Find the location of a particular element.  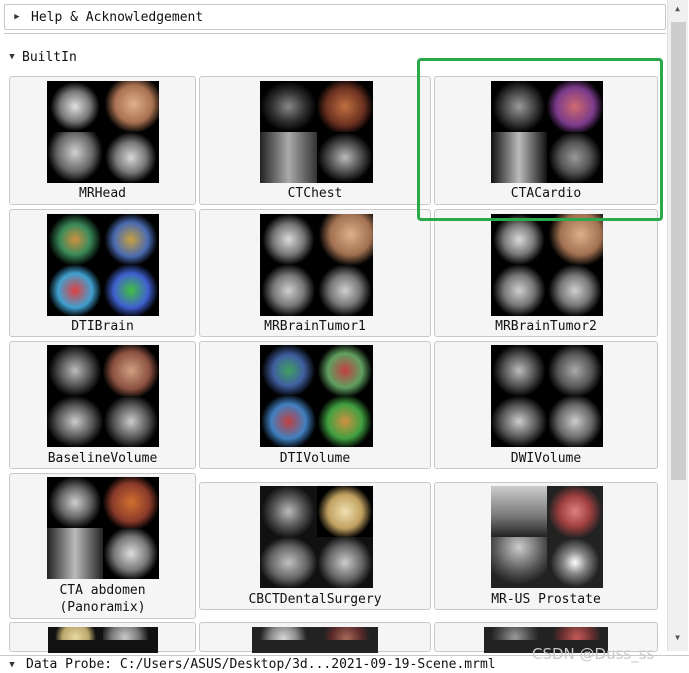

collapsed-arrow-icon: ▶ is located at coordinates (17, 17).